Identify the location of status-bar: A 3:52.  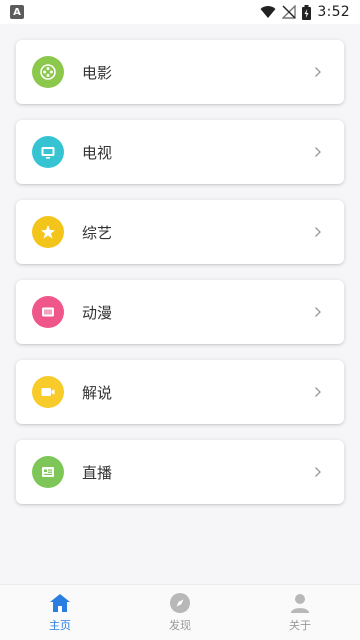
(180, 12).